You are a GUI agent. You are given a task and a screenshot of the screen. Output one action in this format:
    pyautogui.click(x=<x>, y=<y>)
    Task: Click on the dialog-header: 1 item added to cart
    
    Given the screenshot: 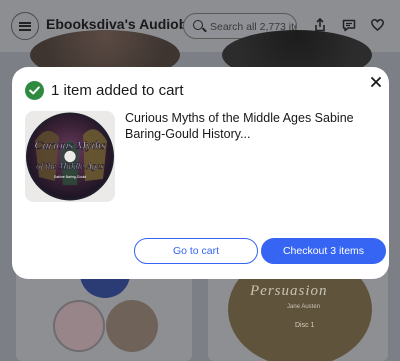 What is the action you would take?
    pyautogui.click(x=104, y=90)
    